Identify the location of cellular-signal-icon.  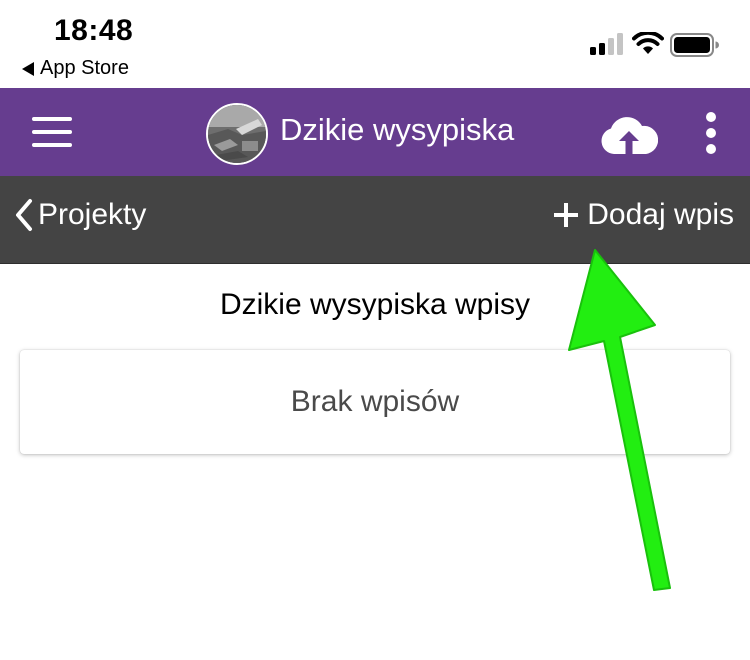
(606, 44).